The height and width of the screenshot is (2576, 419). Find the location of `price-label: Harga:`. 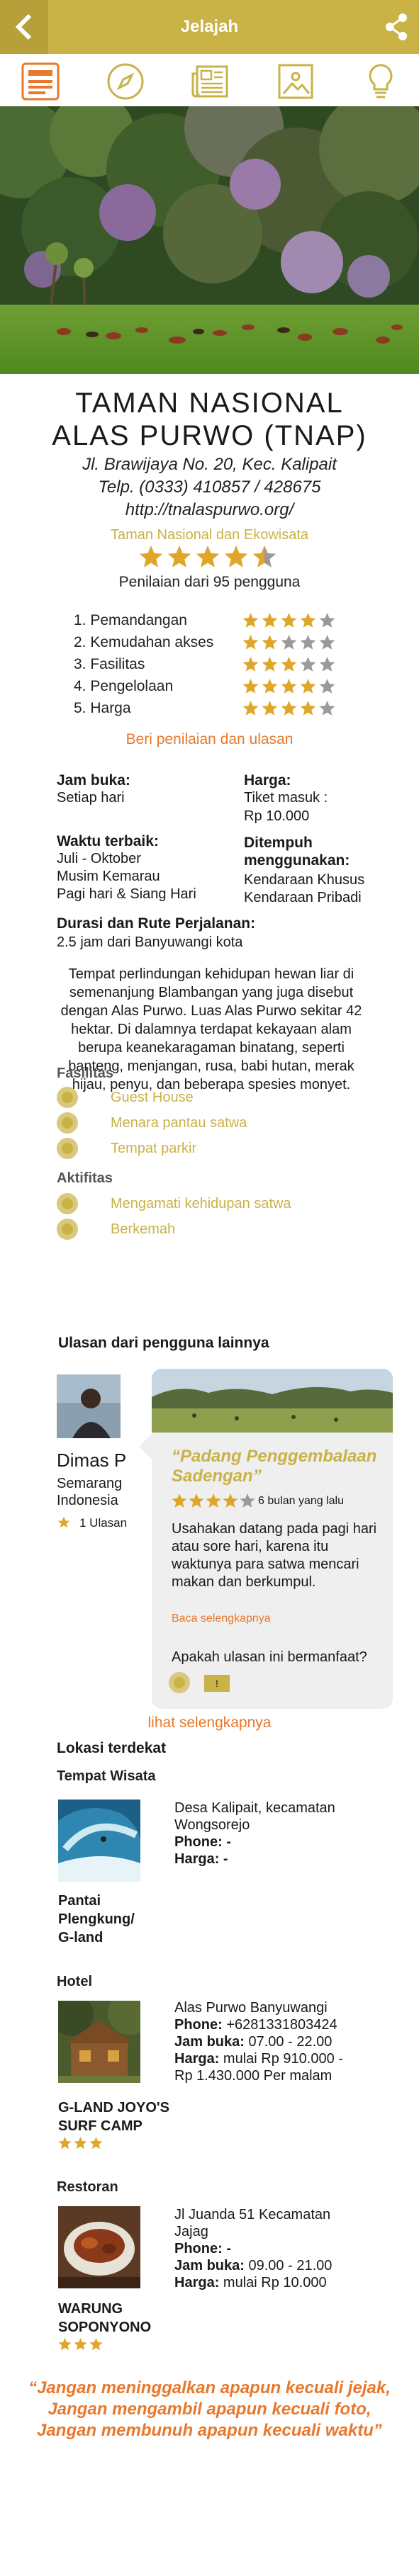

price-label: Harga: is located at coordinates (268, 781).